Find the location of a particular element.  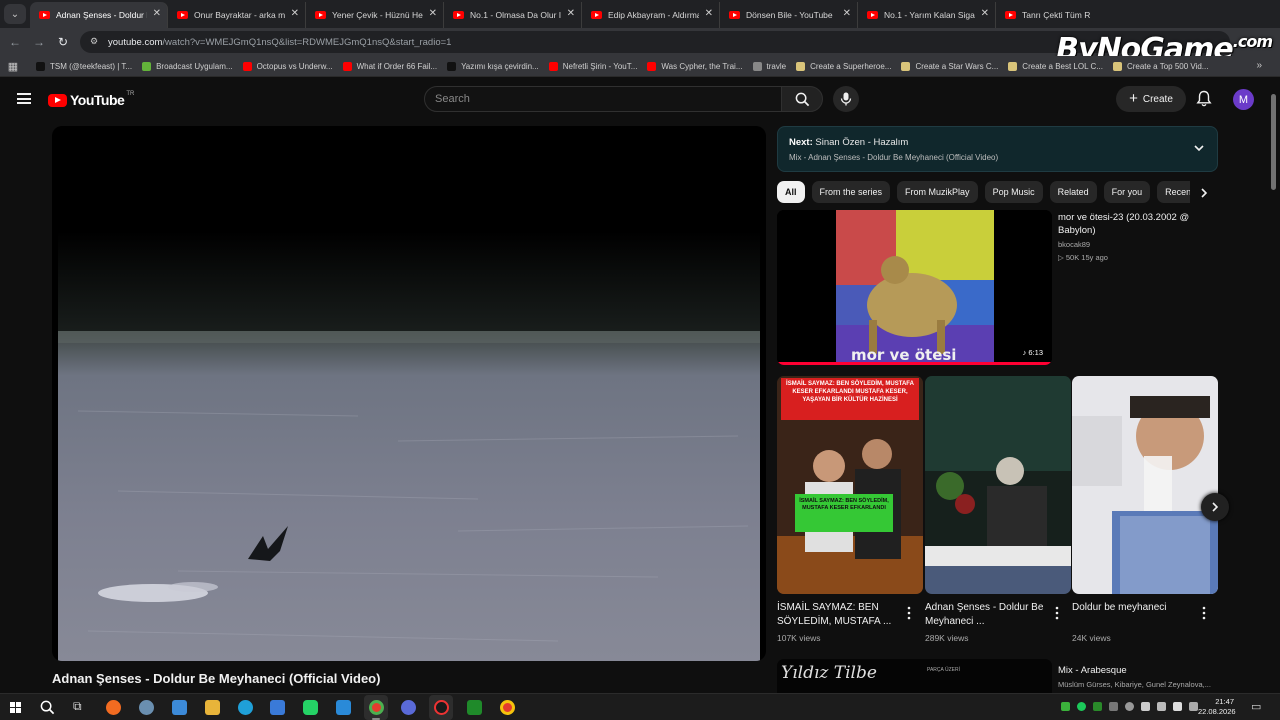

browser-tab: Dönsen Bile - YouTube ✕ is located at coordinates (789, 15).